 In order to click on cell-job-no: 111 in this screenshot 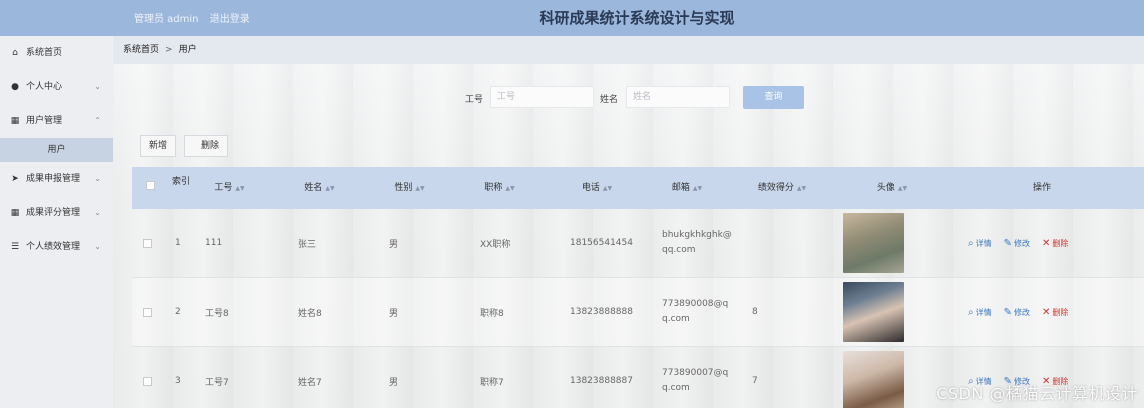, I will do `click(214, 243)`.